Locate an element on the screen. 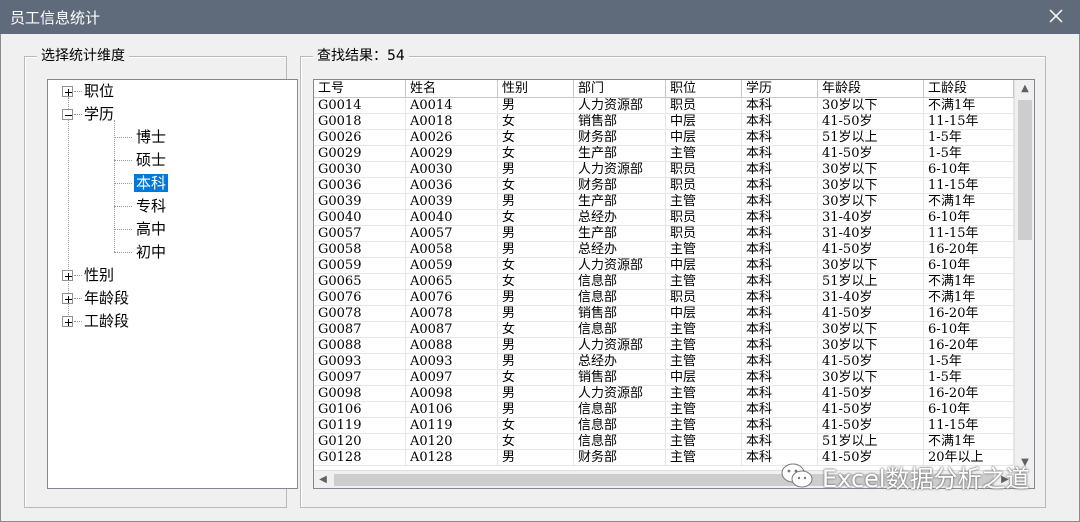 This screenshot has height=522, width=1080. table-row: G0078 A0078 男销售部 中层 本科 41-50岁 16-20年 is located at coordinates (664, 314).